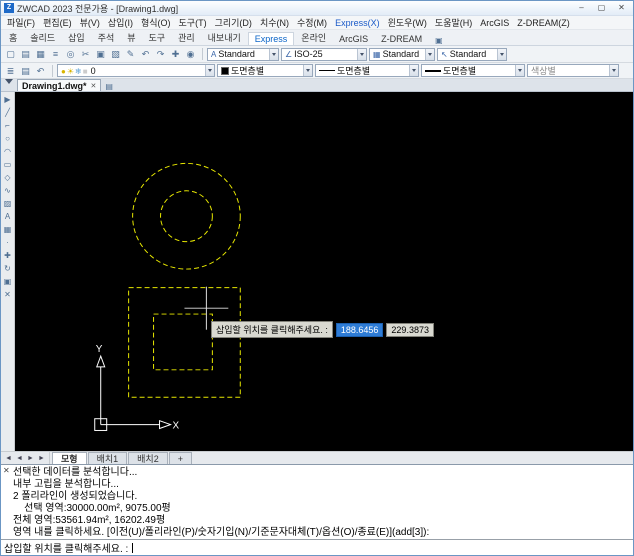 This screenshot has width=634, height=556. What do you see at coordinates (407, 22) in the screenshot?
I see `menu-item: 윈도우(W)` at bounding box center [407, 22].